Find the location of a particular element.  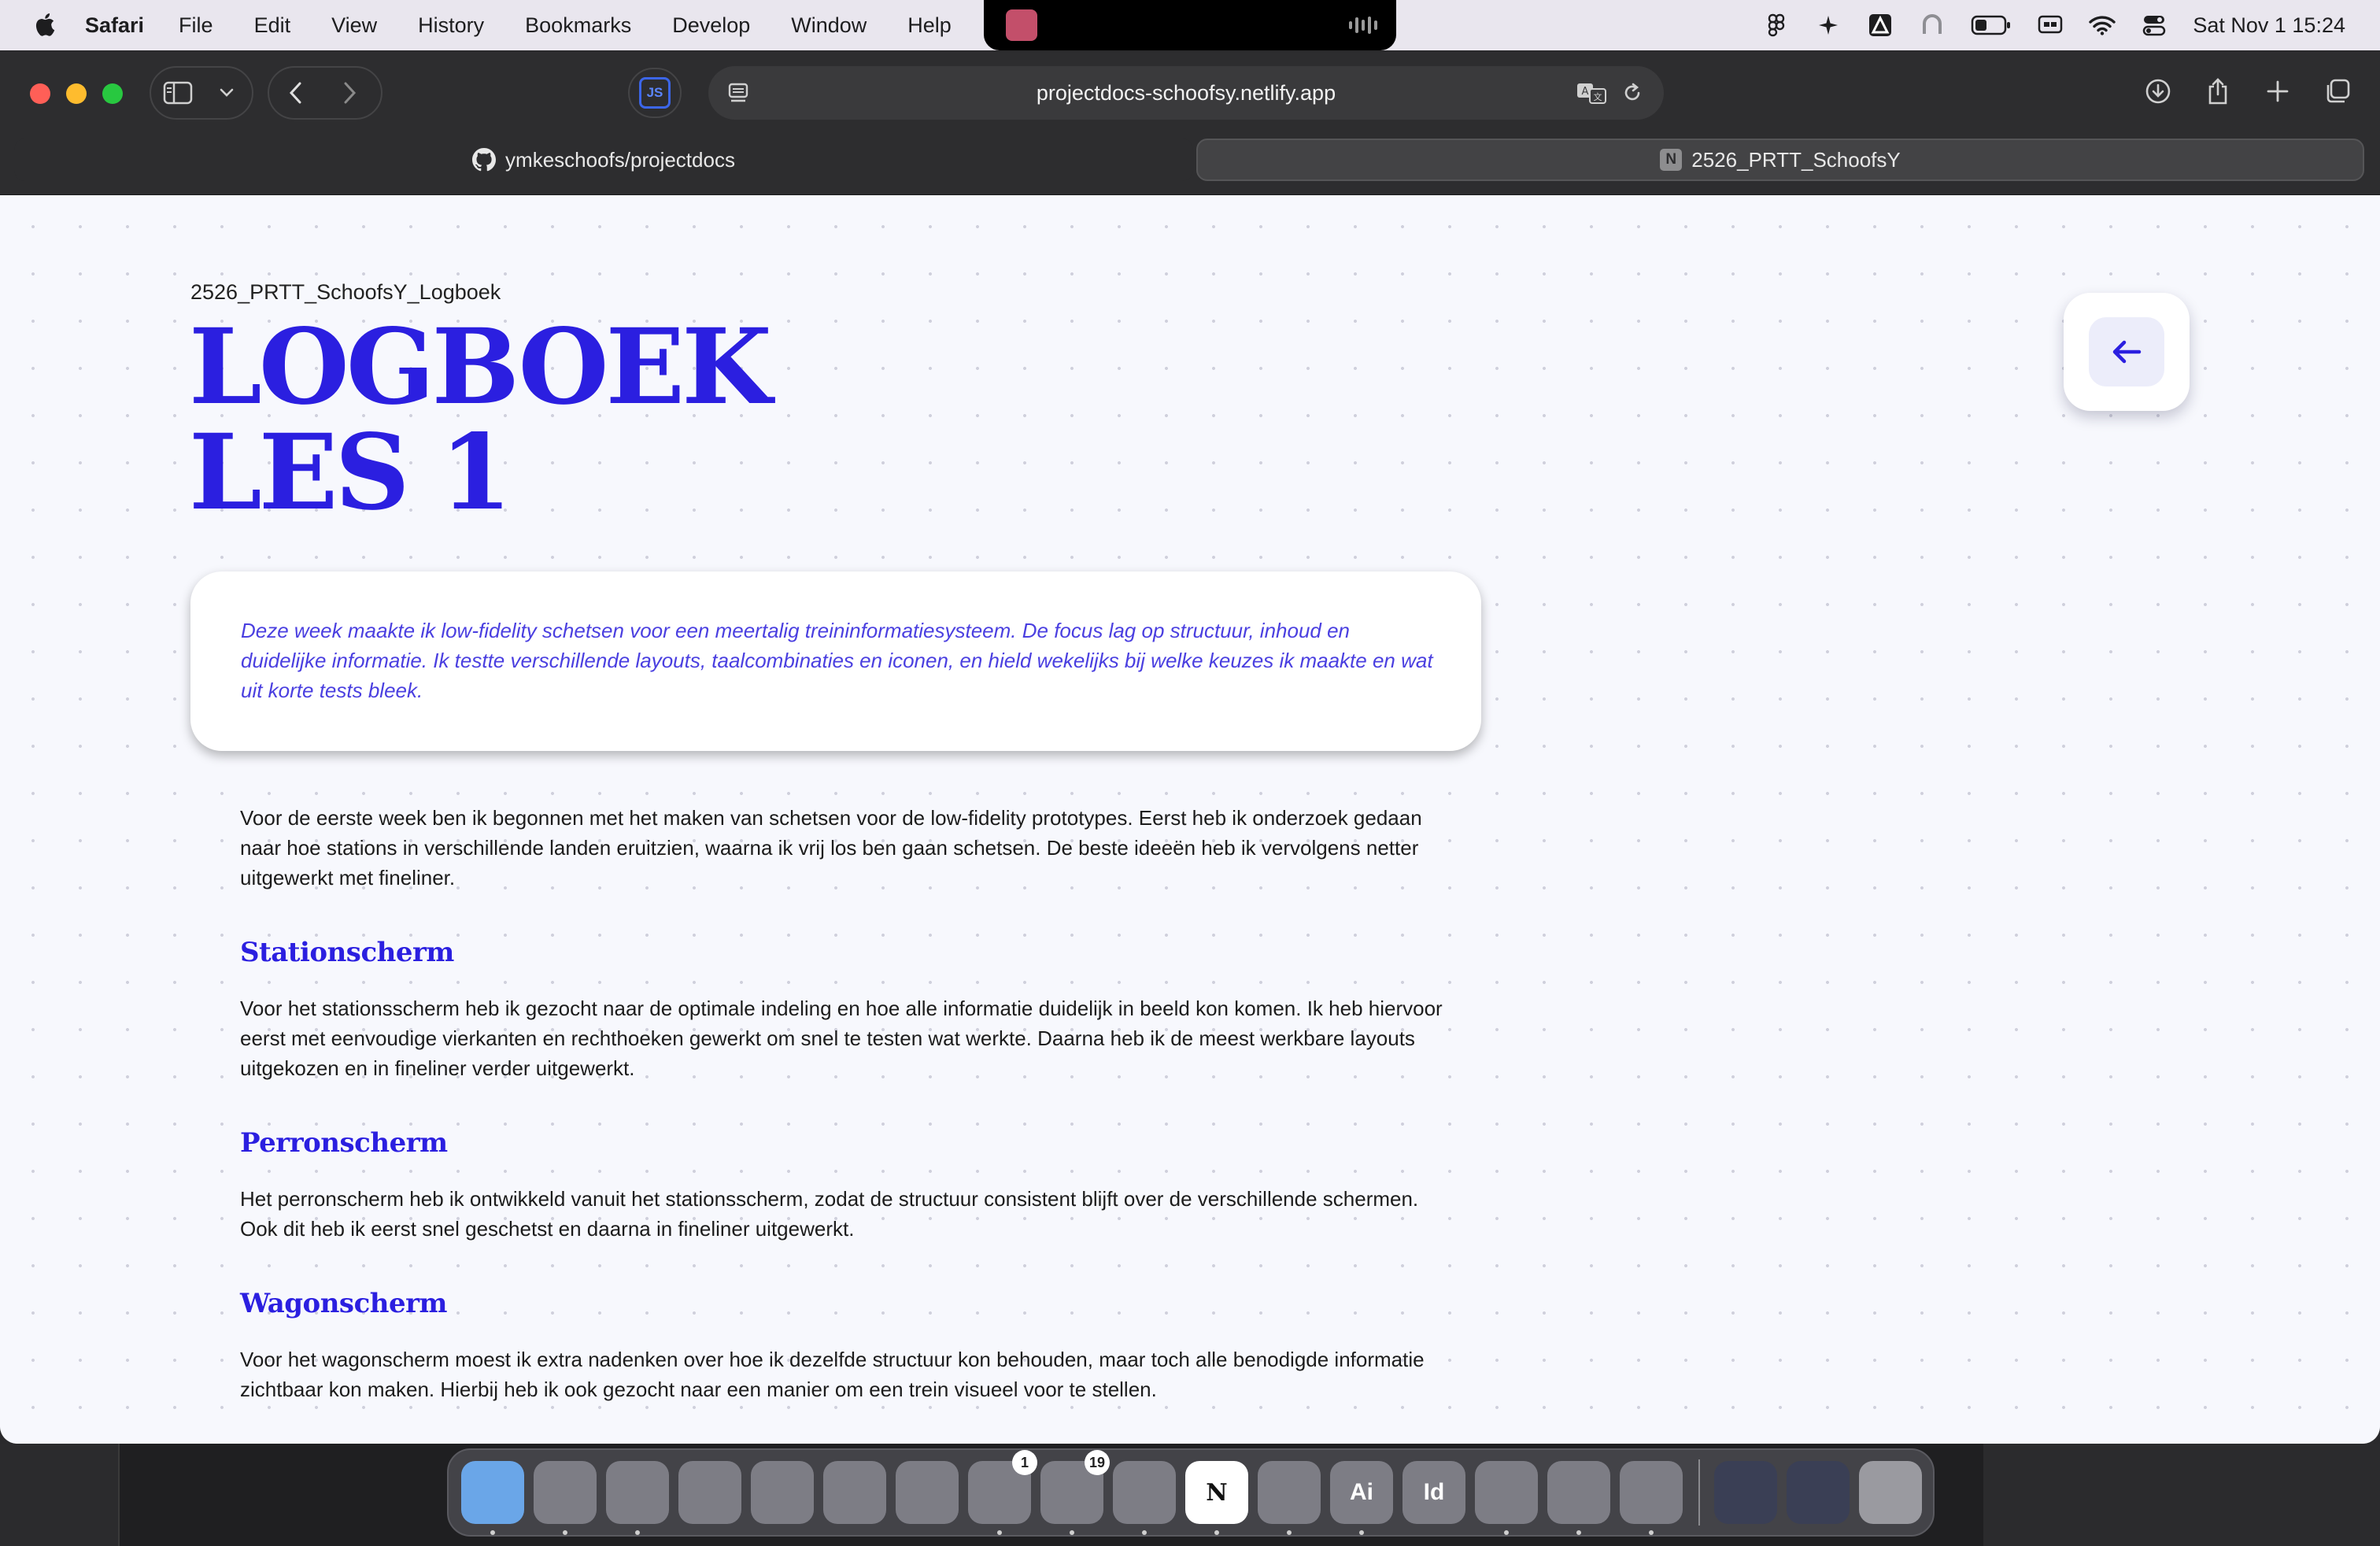

dock-finder-icon is located at coordinates (492, 1498).